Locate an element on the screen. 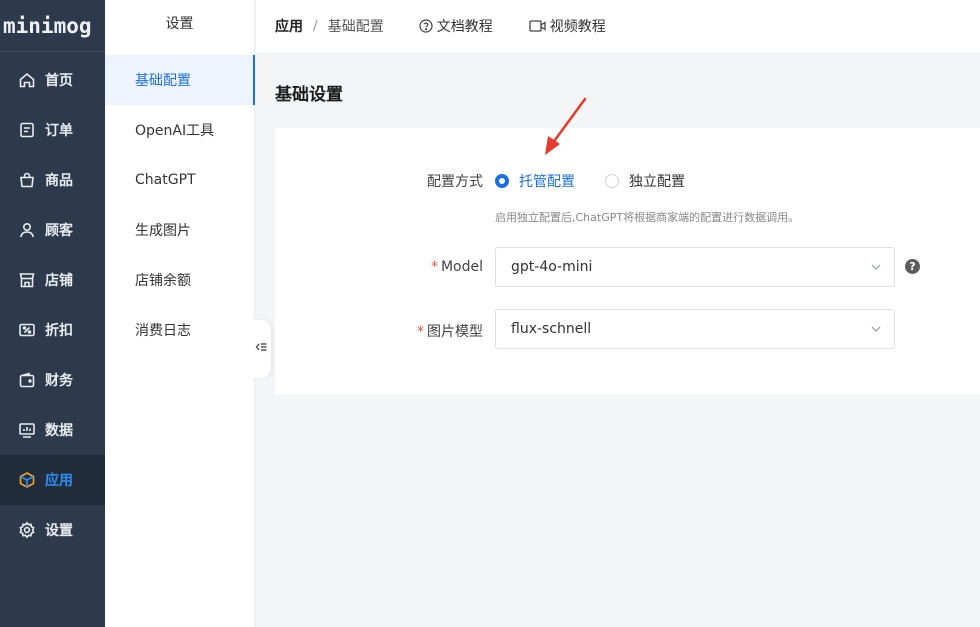  nav-item-label: 设置 is located at coordinates (59, 531).